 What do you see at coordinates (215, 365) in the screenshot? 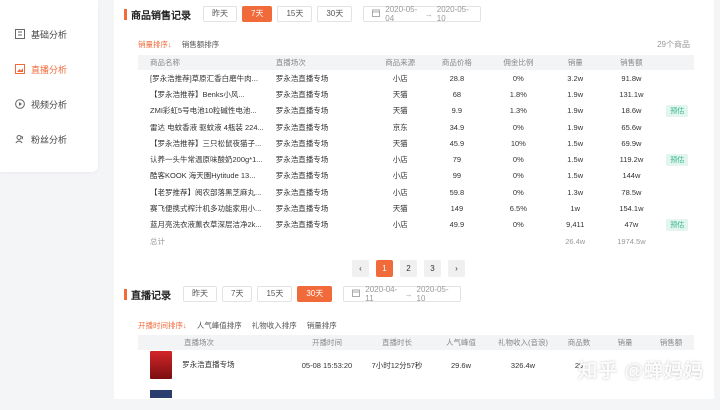
I see `live-title-cell: 罗永浩直播专场` at bounding box center [215, 365].